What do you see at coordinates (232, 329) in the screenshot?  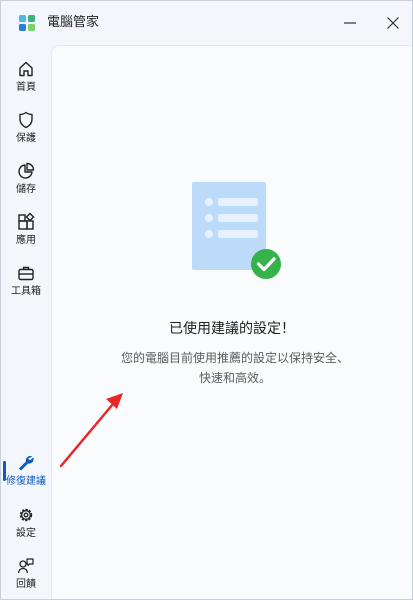 I see `status-heading: 已使用建議的設定！` at bounding box center [232, 329].